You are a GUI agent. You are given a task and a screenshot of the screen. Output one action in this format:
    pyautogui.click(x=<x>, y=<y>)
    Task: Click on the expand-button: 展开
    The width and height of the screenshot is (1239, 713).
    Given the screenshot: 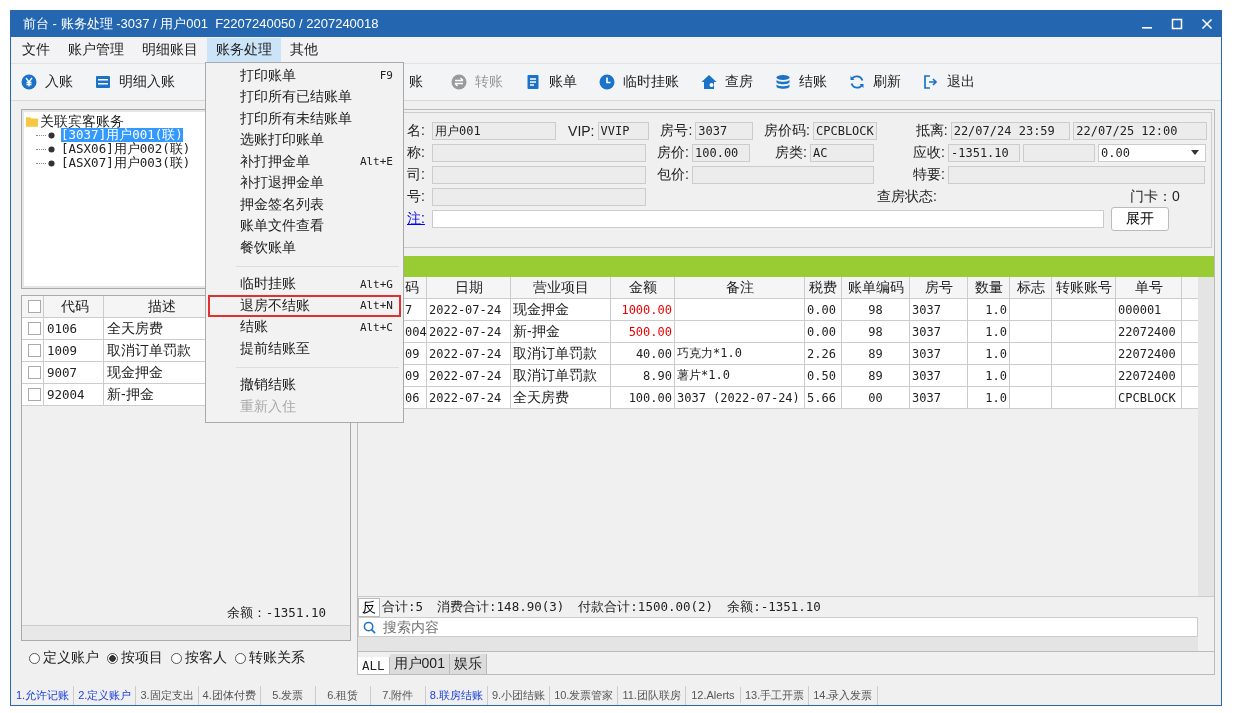 What is the action you would take?
    pyautogui.click(x=1140, y=218)
    